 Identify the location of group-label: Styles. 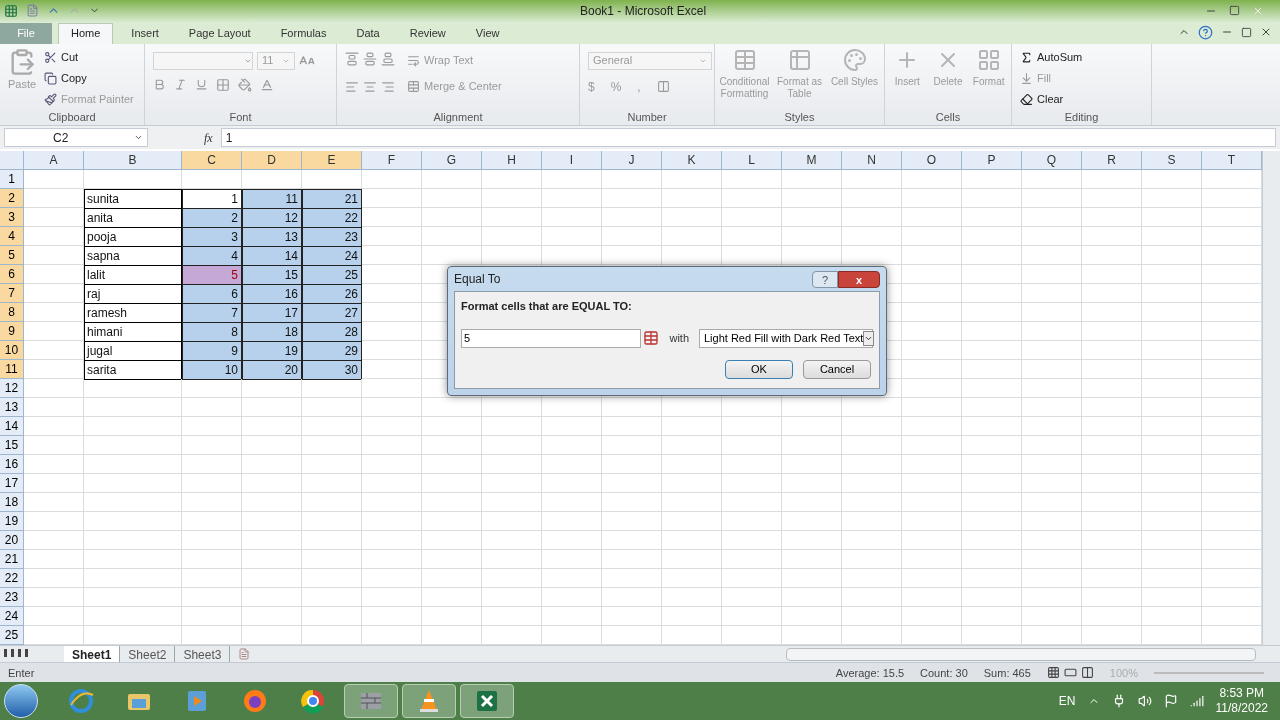
(799, 117).